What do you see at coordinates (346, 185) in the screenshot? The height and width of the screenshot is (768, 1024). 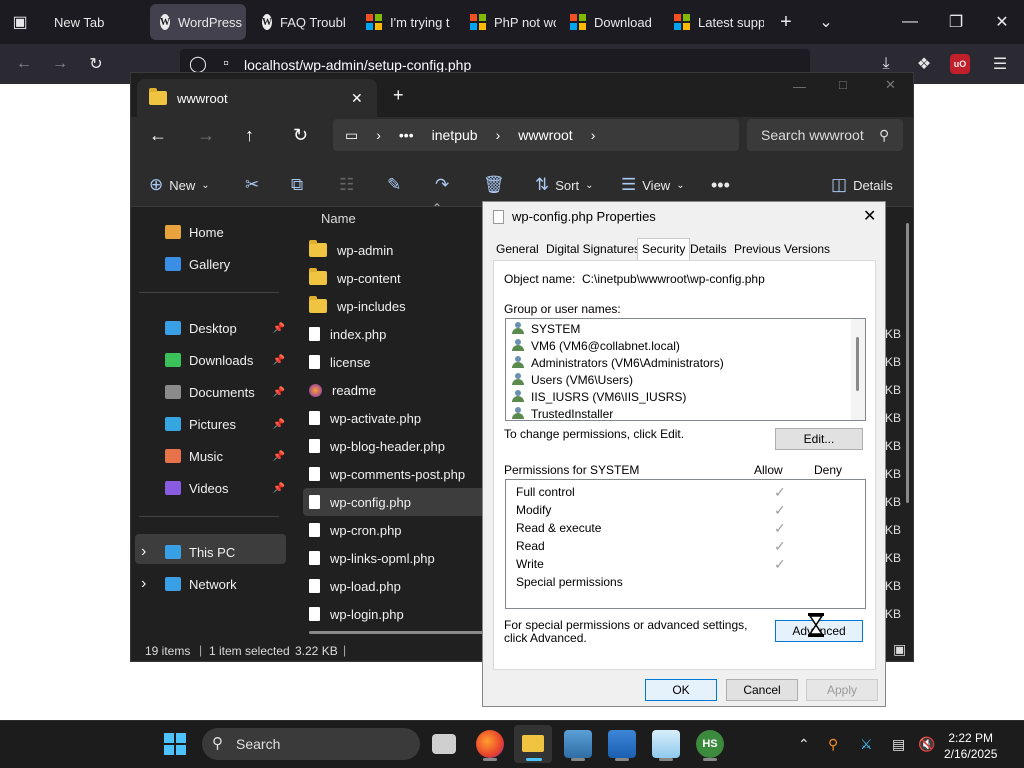 I see `paste-button: ☷` at bounding box center [346, 185].